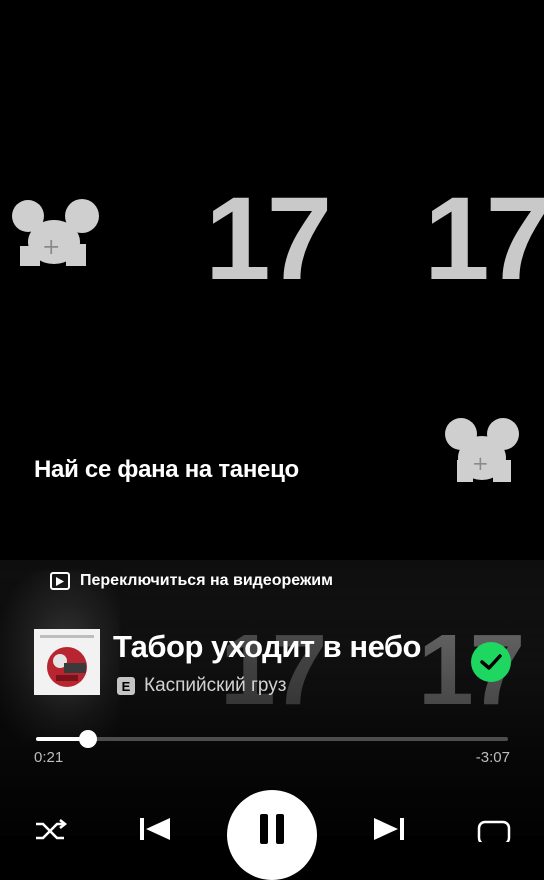  What do you see at coordinates (156, 828) in the screenshot?
I see `skip-previous-icon` at bounding box center [156, 828].